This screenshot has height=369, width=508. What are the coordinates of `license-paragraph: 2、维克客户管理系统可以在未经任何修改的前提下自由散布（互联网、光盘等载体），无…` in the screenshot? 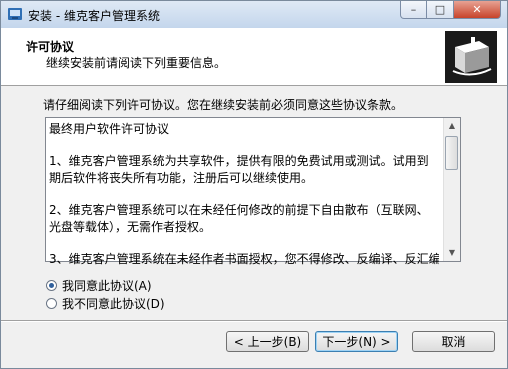 It's located at (239, 218).